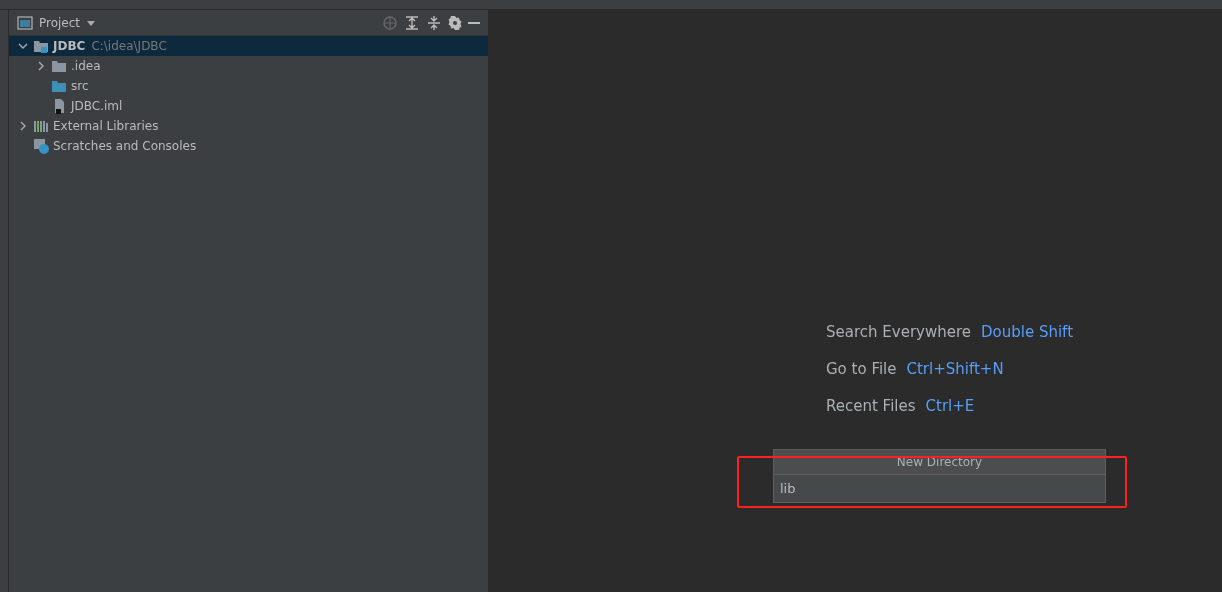 Image resolution: width=1222 pixels, height=592 pixels. I want to click on collapse-all-icon, so click(434, 22).